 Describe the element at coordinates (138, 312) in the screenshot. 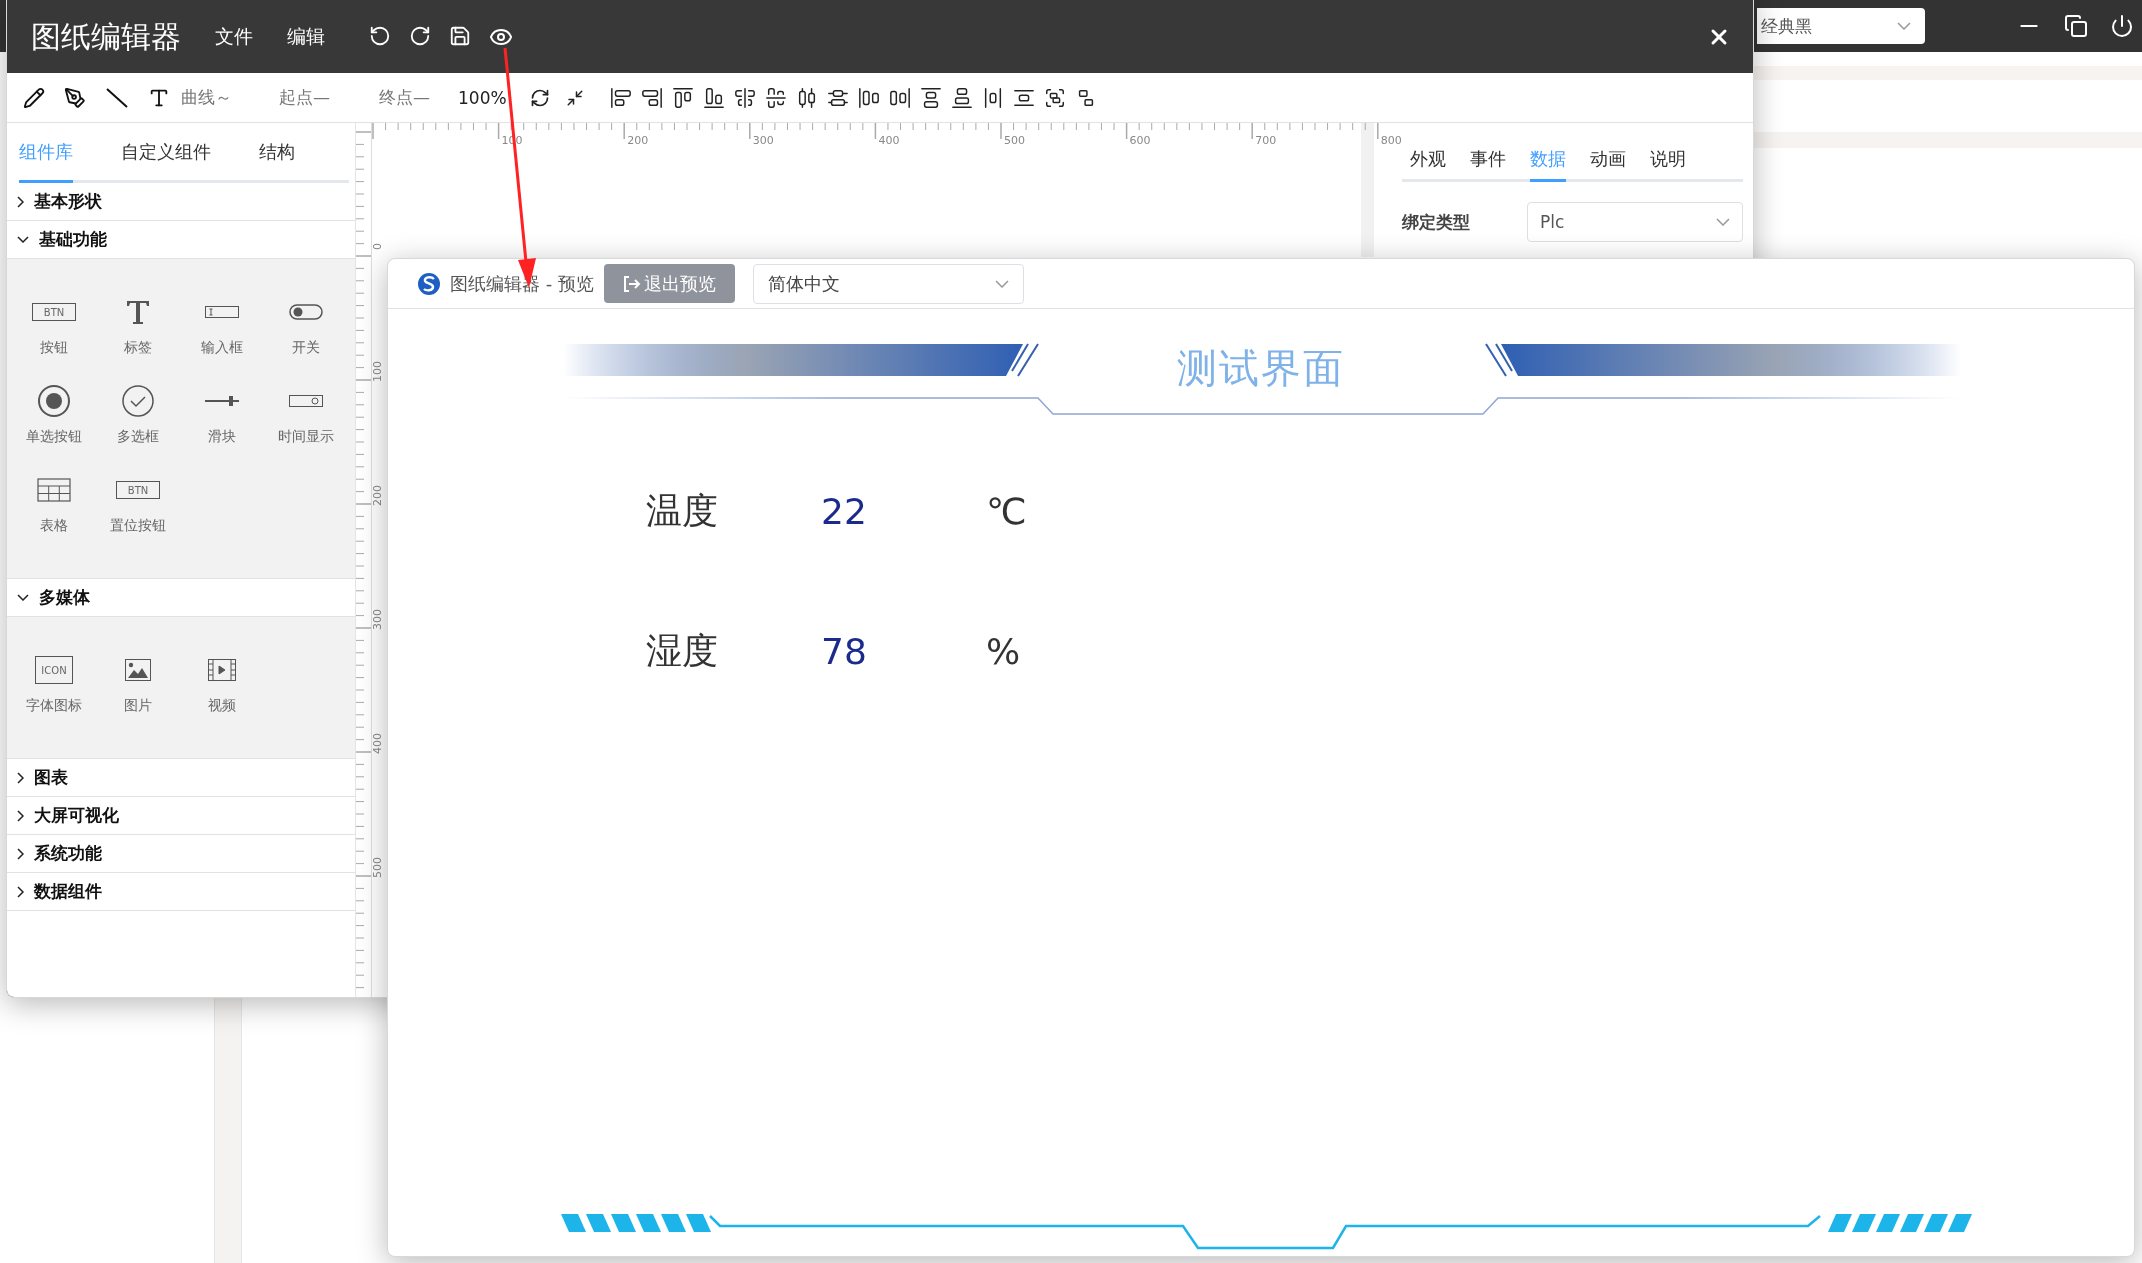

I see `text-icon` at that location.